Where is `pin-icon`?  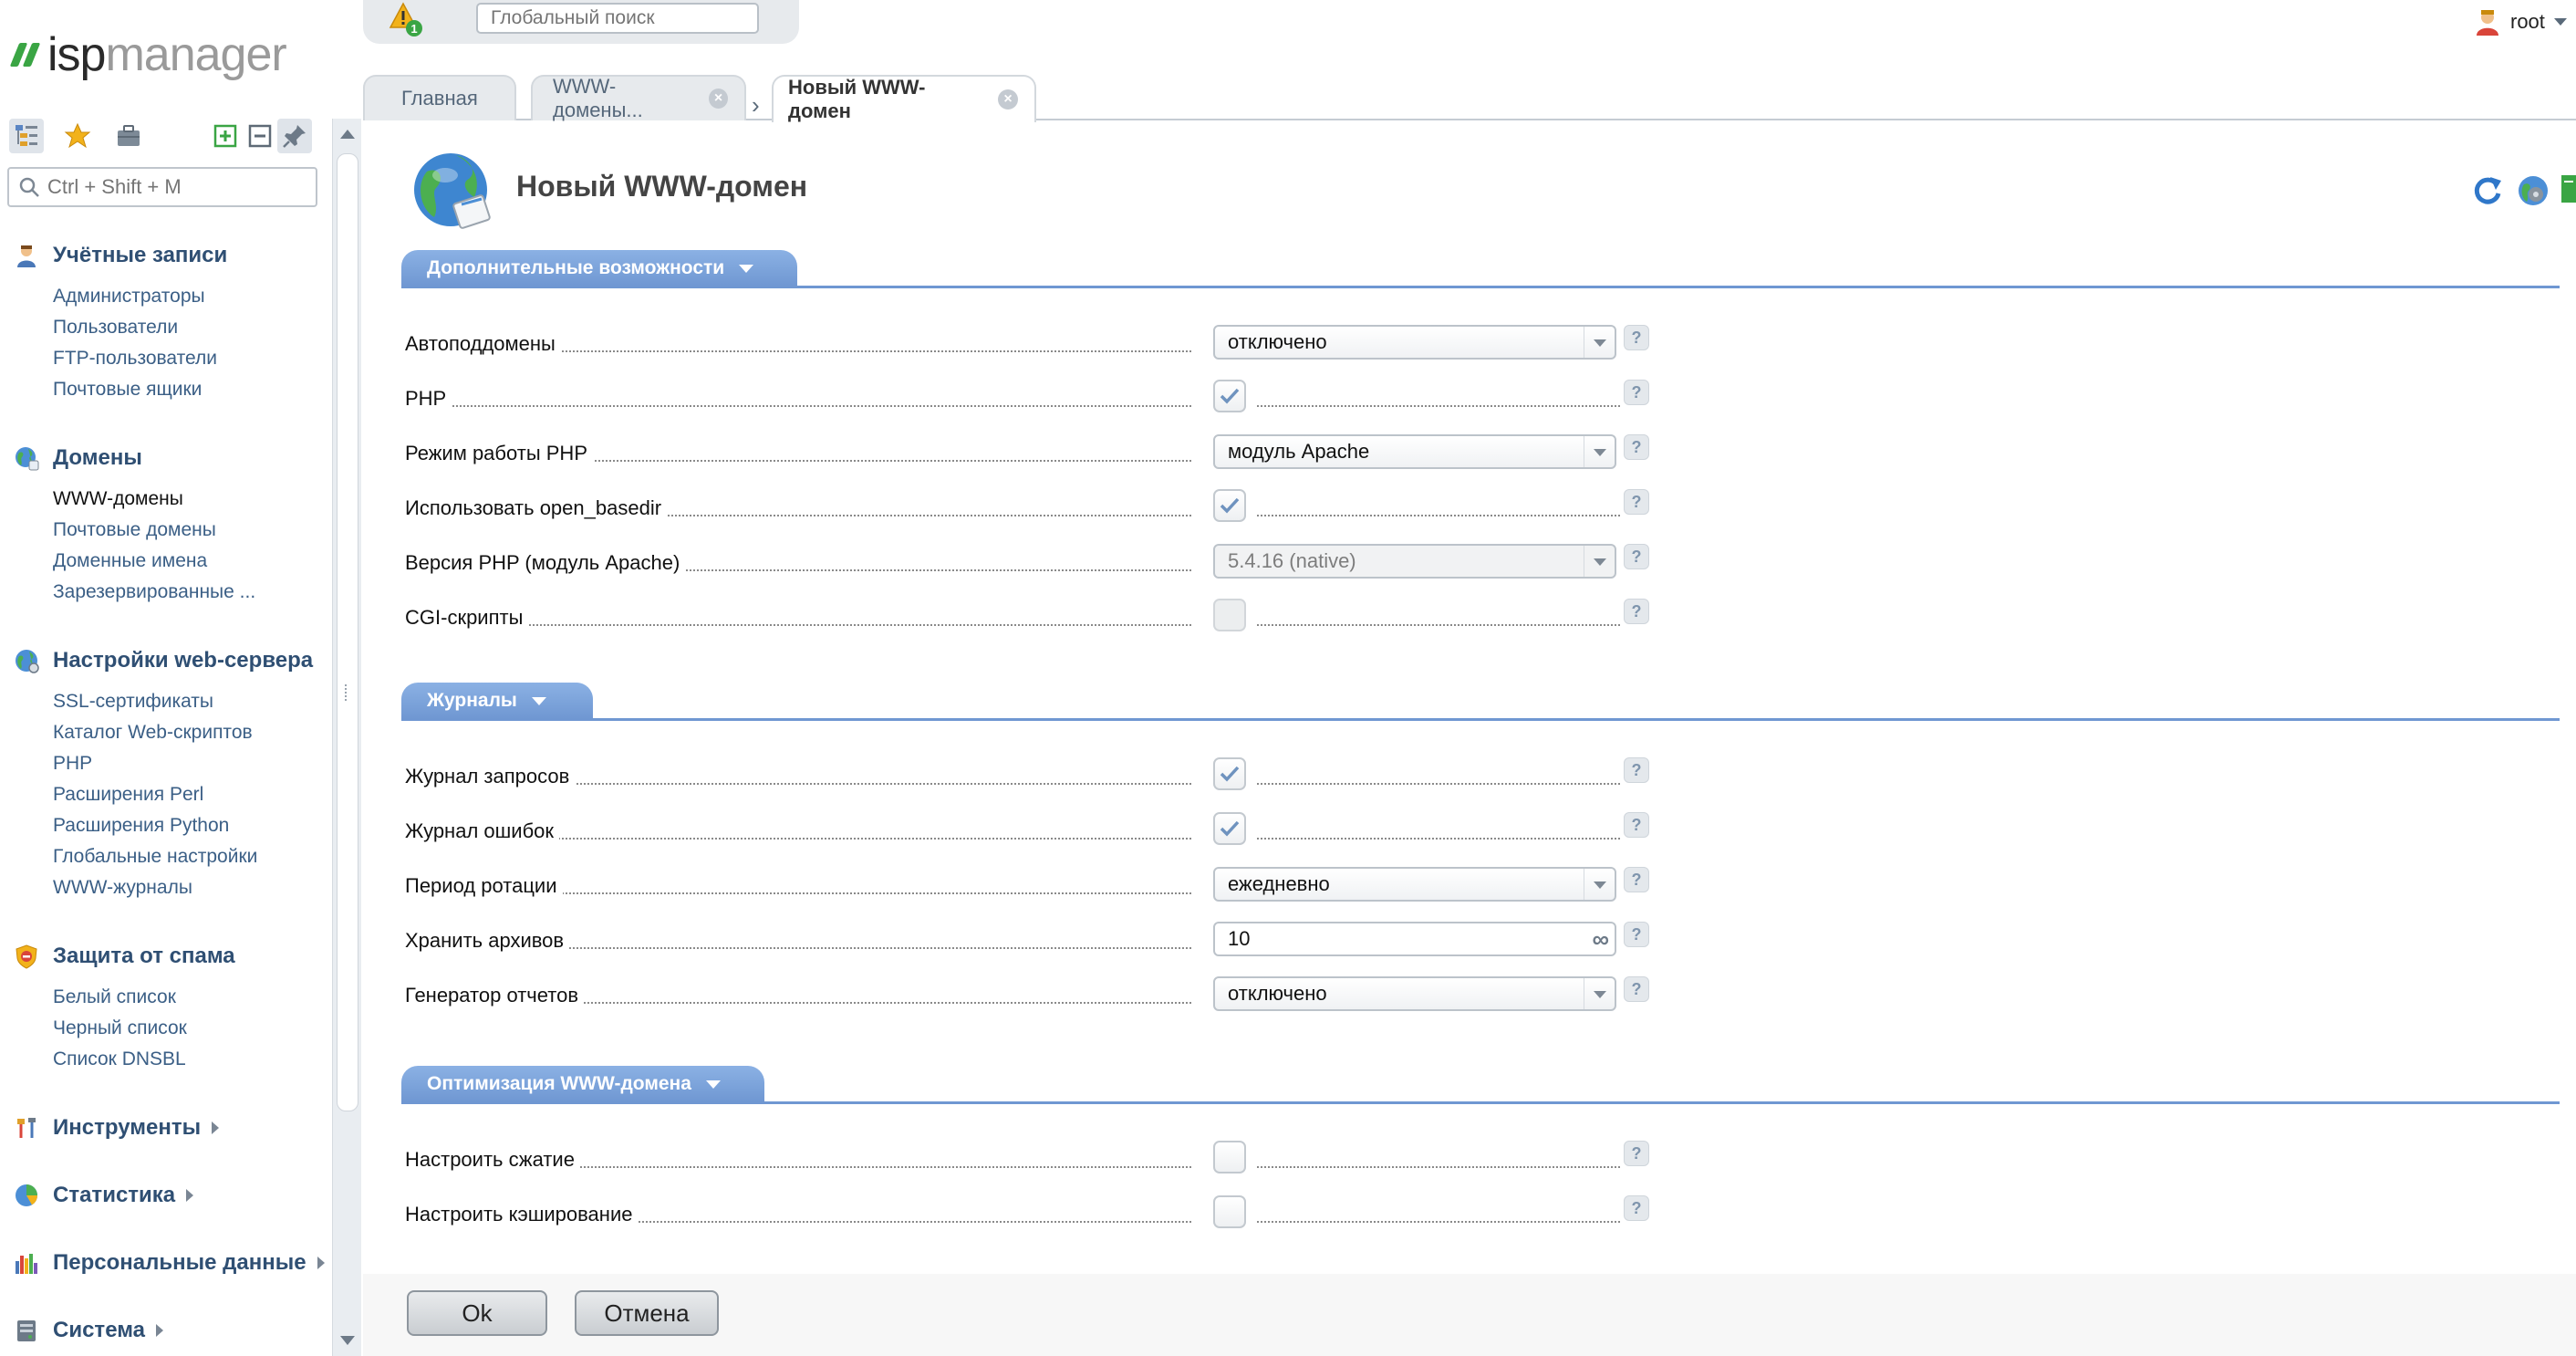
pin-icon is located at coordinates (294, 136).